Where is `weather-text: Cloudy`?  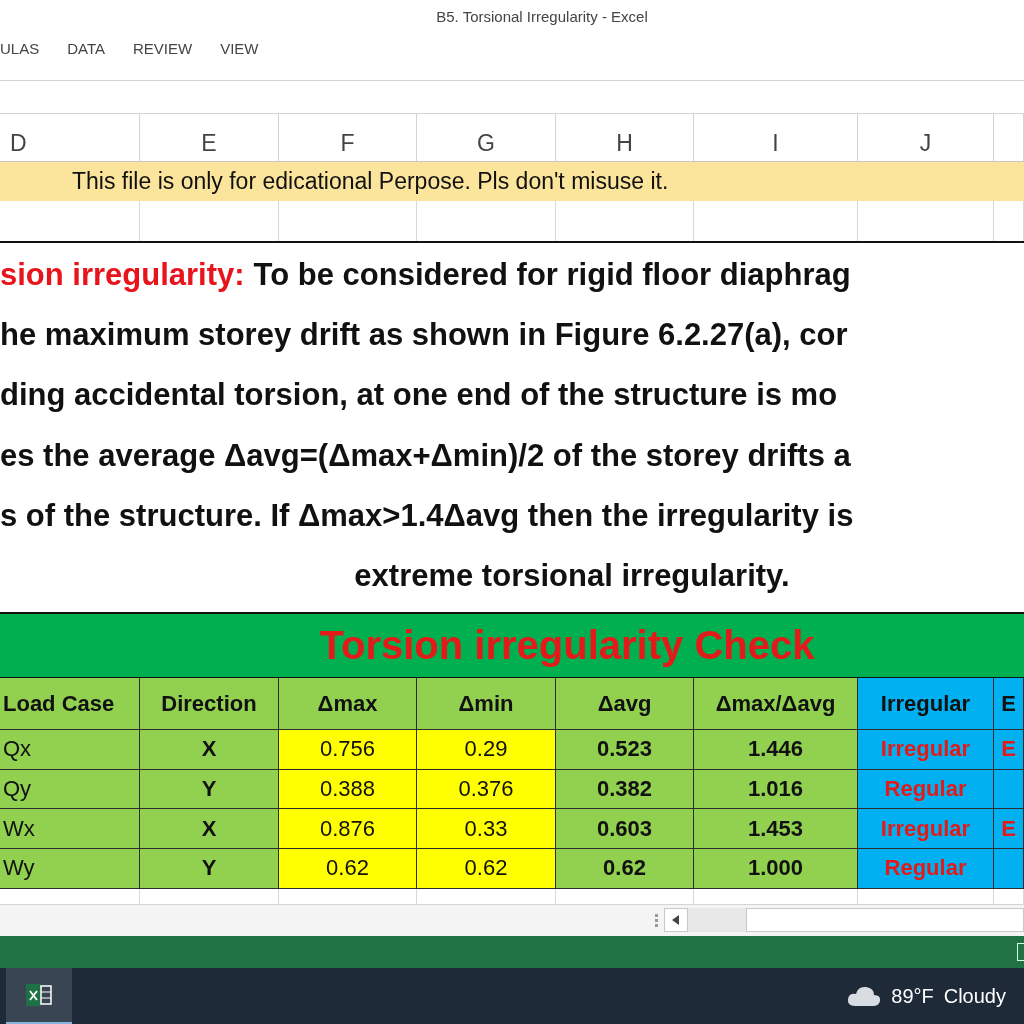
weather-text: Cloudy is located at coordinates (974, 996).